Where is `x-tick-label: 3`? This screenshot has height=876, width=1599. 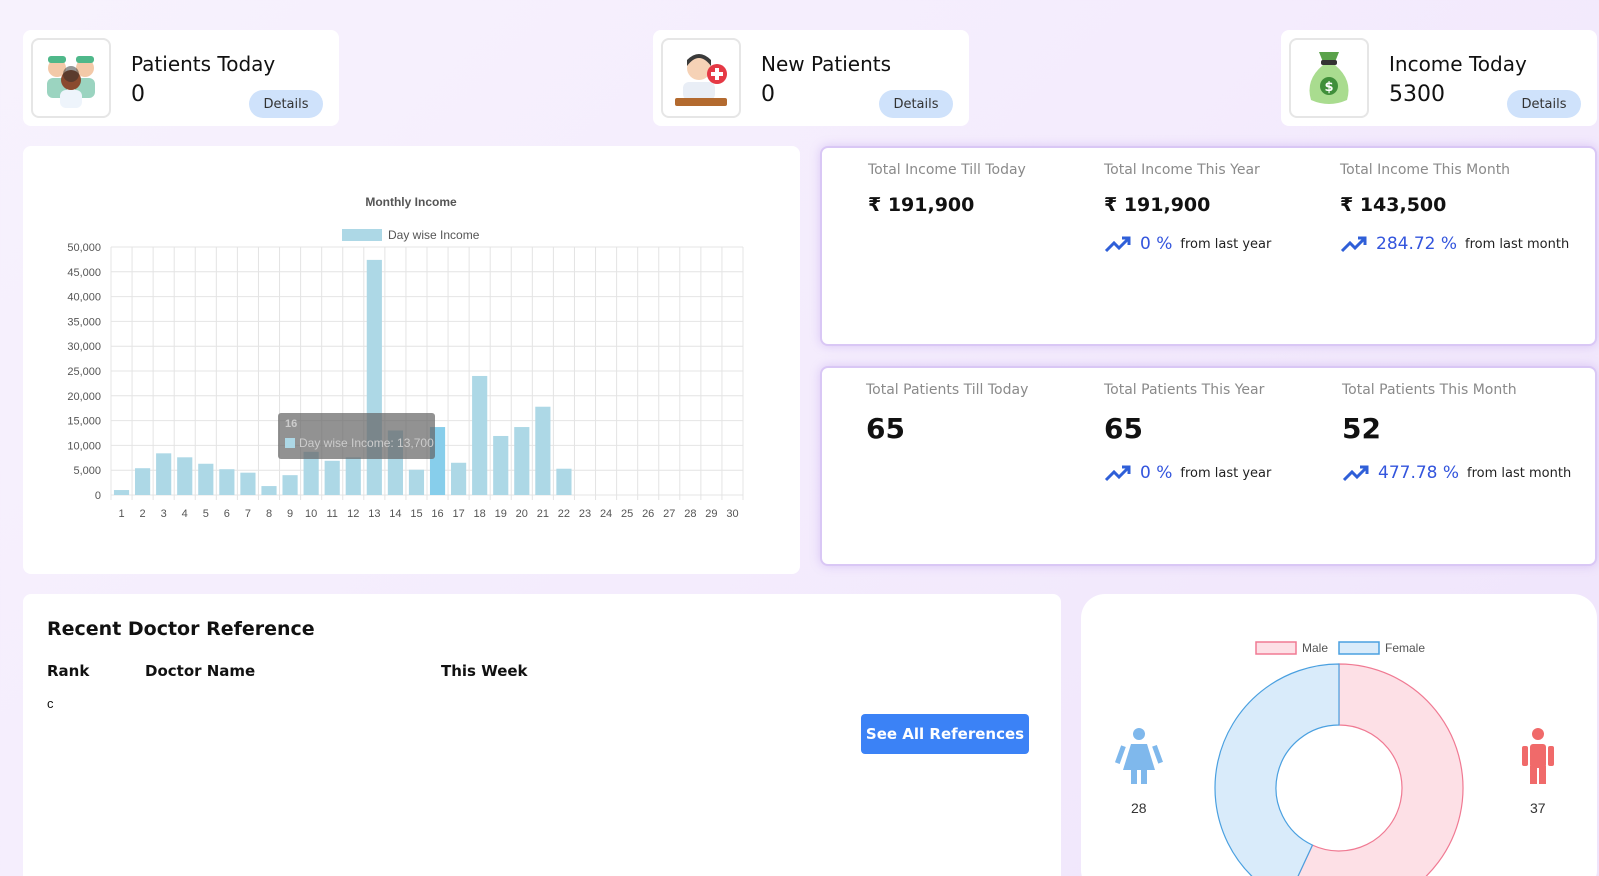 x-tick-label: 3 is located at coordinates (164, 514).